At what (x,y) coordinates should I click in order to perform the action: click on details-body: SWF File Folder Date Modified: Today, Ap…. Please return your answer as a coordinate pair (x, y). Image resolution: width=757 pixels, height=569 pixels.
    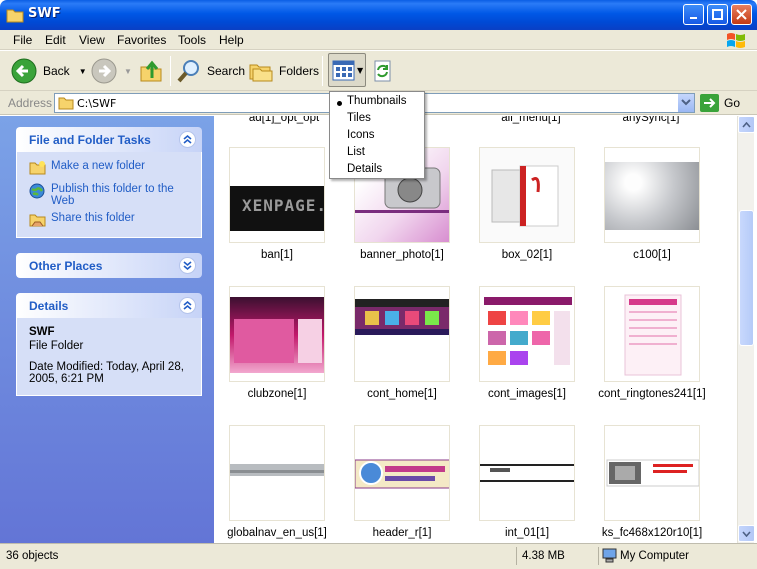
    Looking at the image, I should click on (109, 357).